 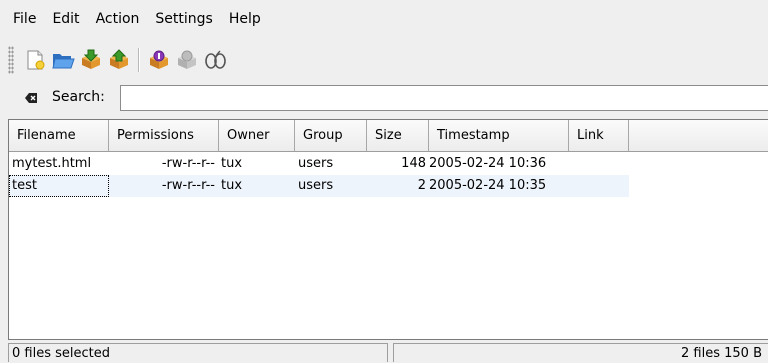 I want to click on cell-timestamp: 2005-02-24 10:35, so click(x=488, y=185).